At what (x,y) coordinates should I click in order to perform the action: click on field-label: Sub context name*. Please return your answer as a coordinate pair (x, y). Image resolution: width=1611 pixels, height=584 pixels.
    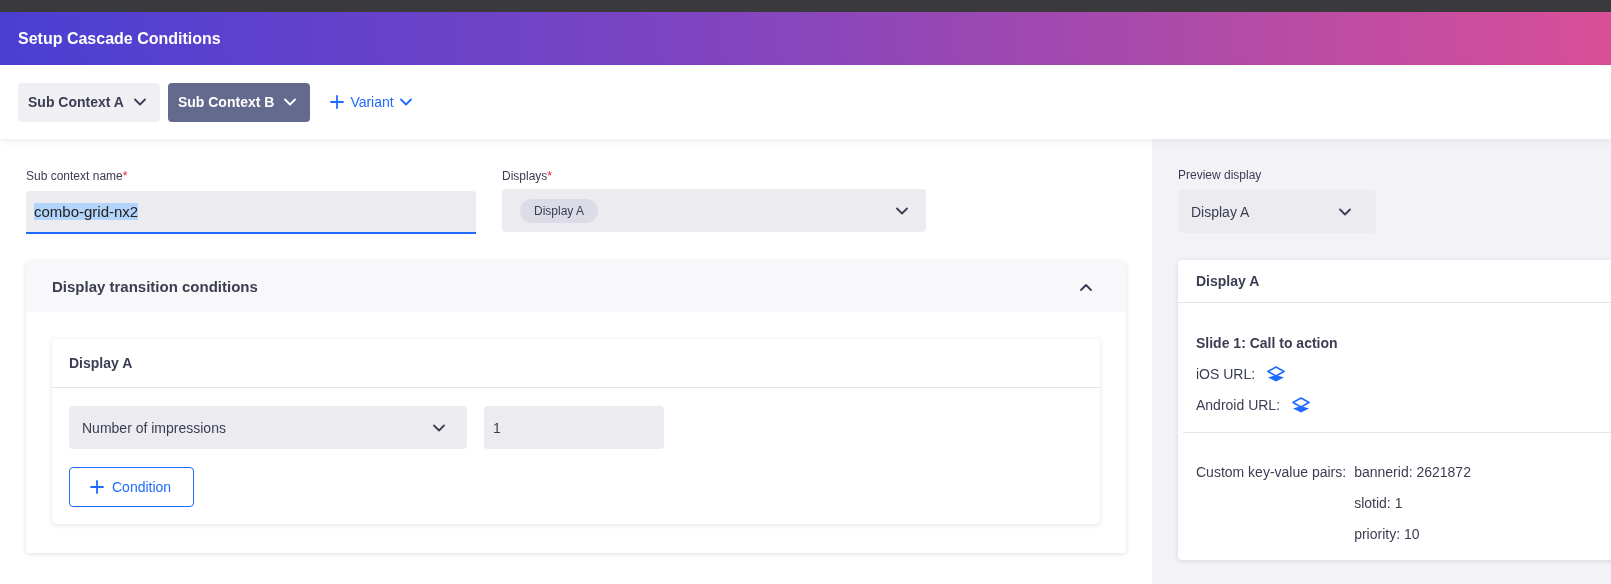
    Looking at the image, I should click on (77, 176).